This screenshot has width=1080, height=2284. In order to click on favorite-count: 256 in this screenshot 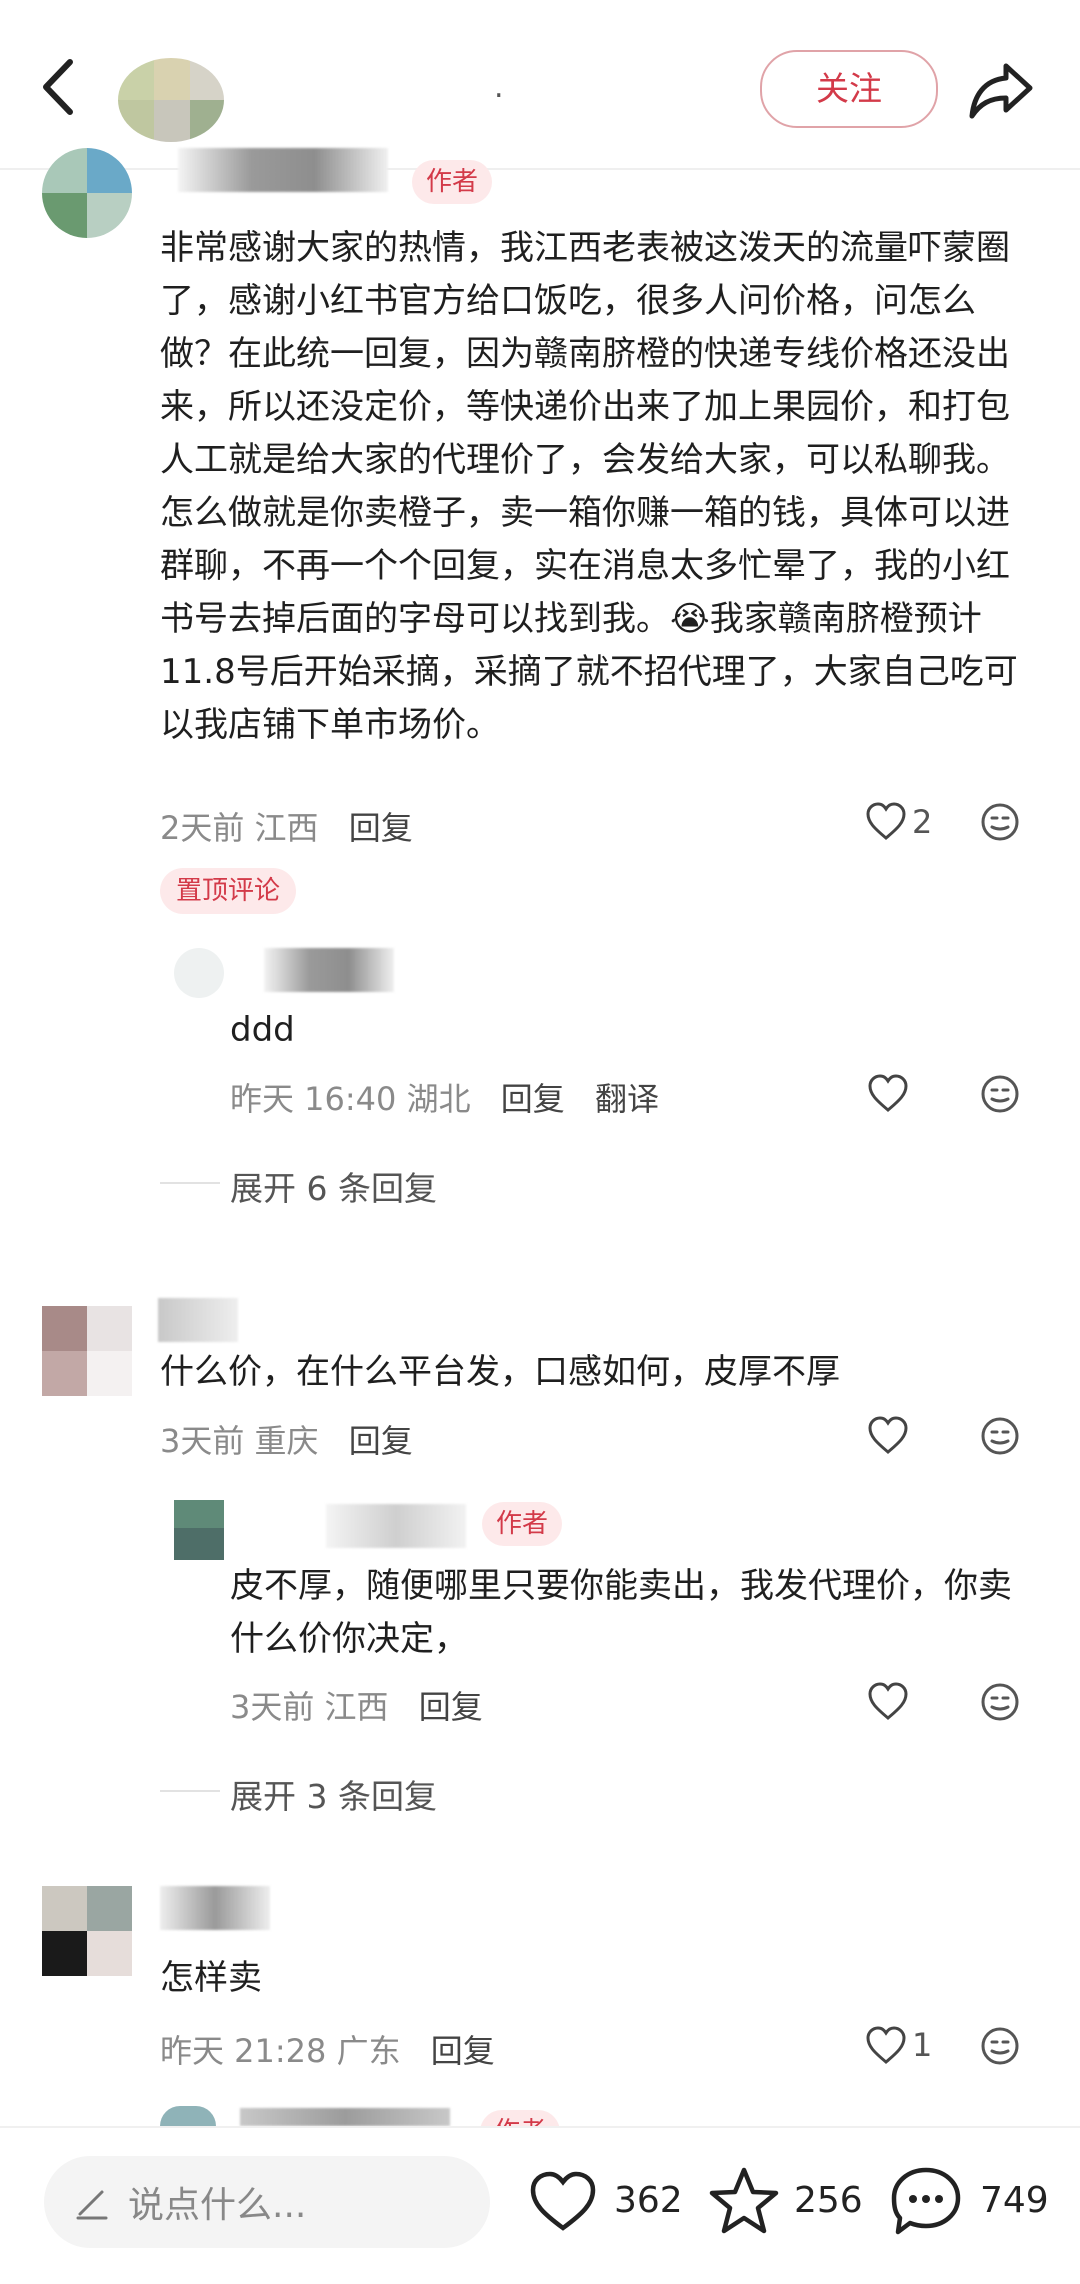, I will do `click(828, 2200)`.